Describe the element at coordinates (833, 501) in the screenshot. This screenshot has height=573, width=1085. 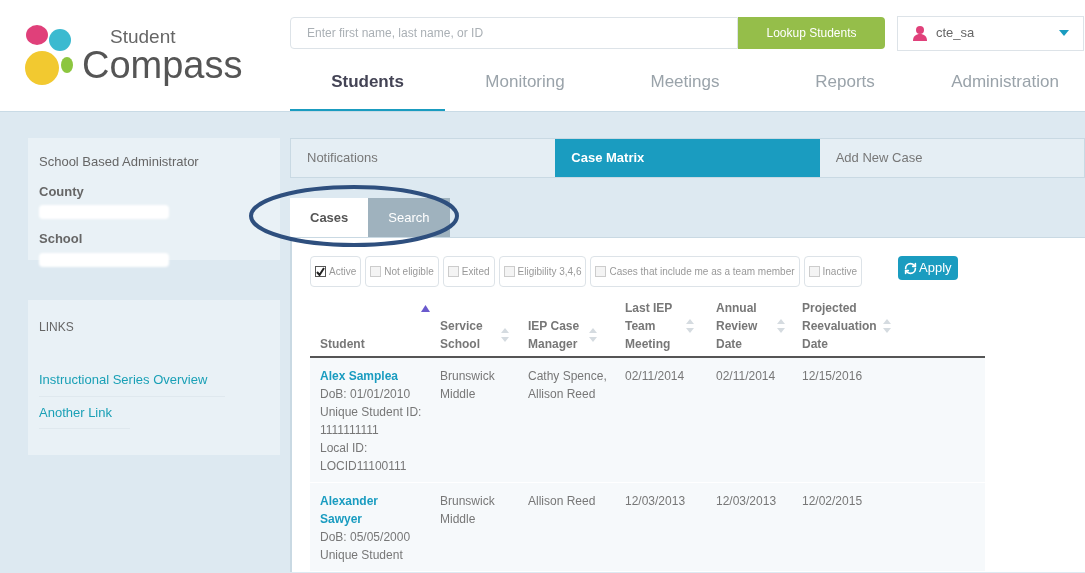
I see `table-cell-text: 12/02/2015` at that location.